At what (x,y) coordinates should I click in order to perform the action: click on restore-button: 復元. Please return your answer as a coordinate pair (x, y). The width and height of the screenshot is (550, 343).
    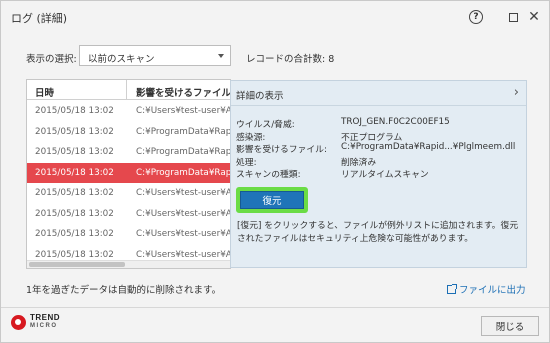
    Looking at the image, I should click on (272, 200).